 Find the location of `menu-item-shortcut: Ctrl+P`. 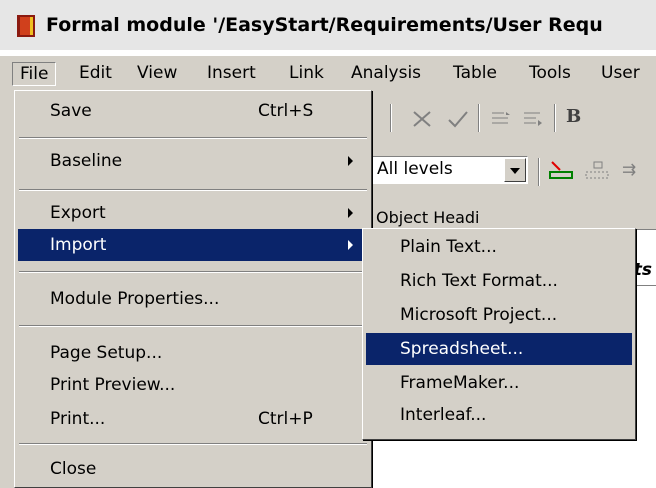

menu-item-shortcut: Ctrl+P is located at coordinates (285, 419).